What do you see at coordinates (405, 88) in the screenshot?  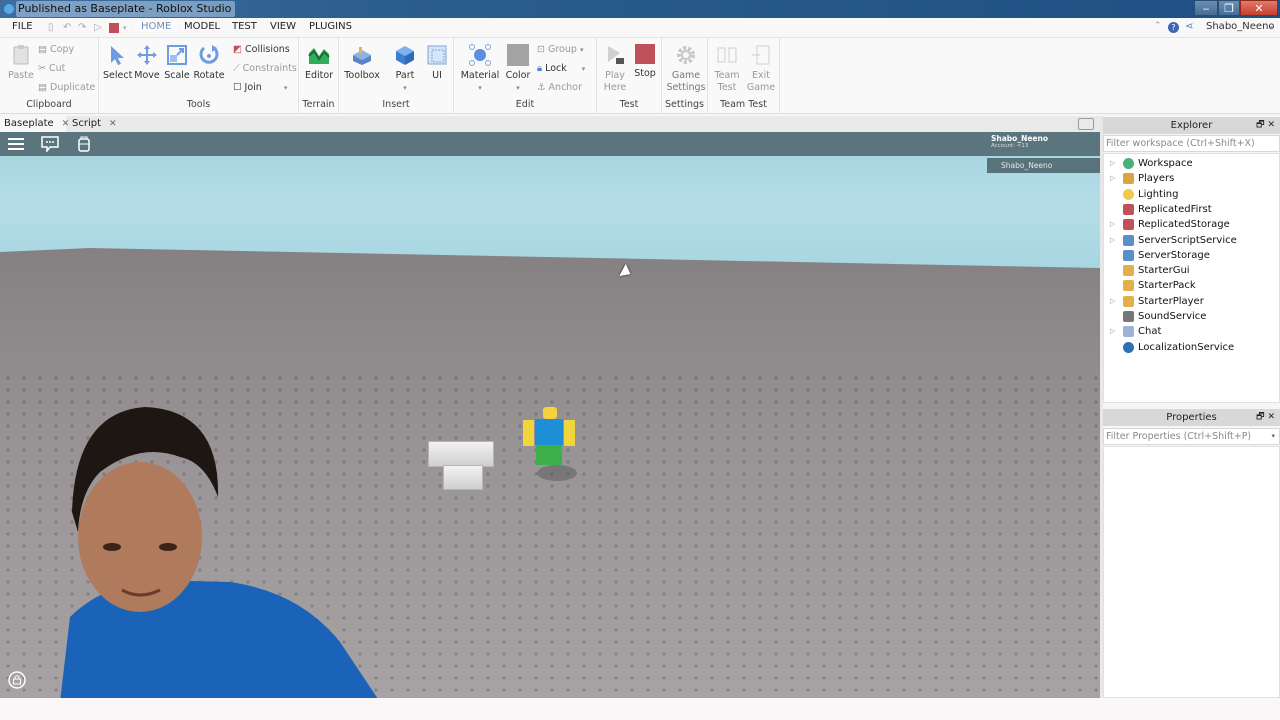 I see `part-dropdown-icon: ▾` at bounding box center [405, 88].